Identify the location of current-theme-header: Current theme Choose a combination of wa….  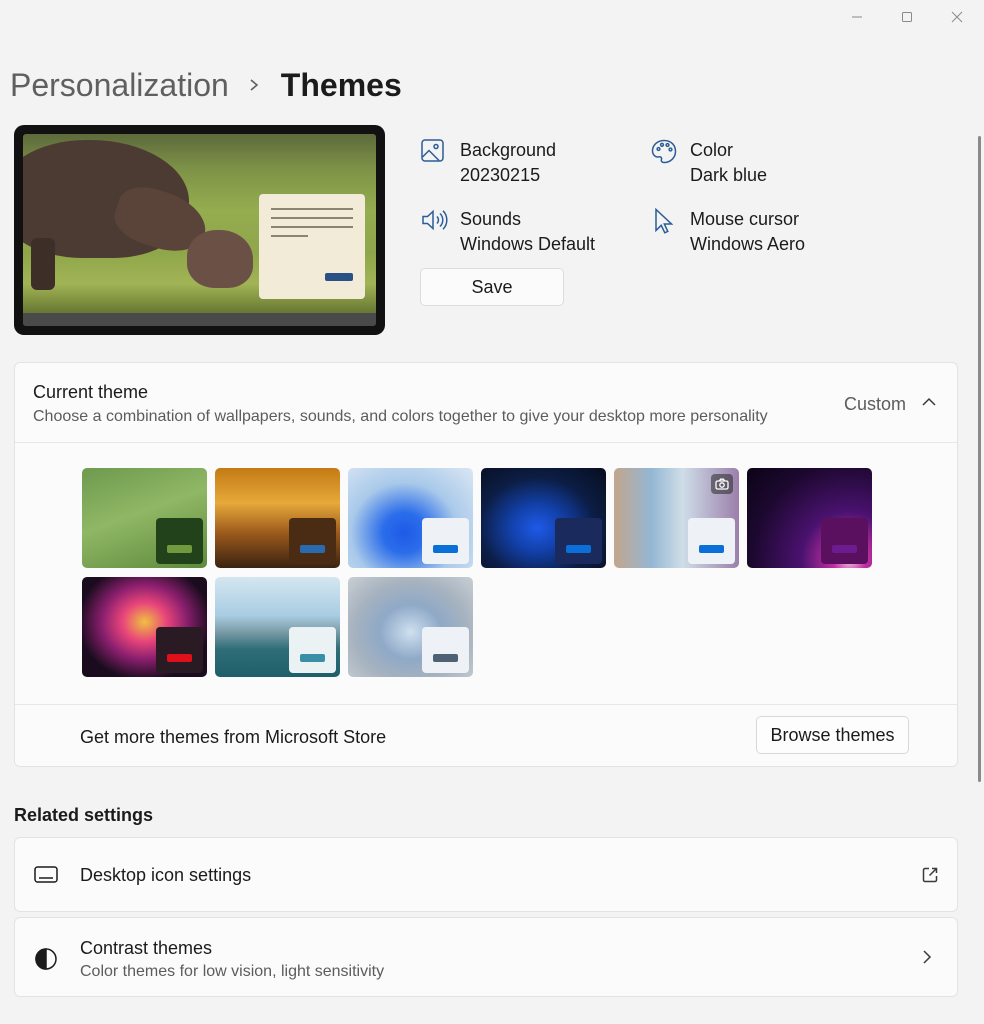
(486, 403).